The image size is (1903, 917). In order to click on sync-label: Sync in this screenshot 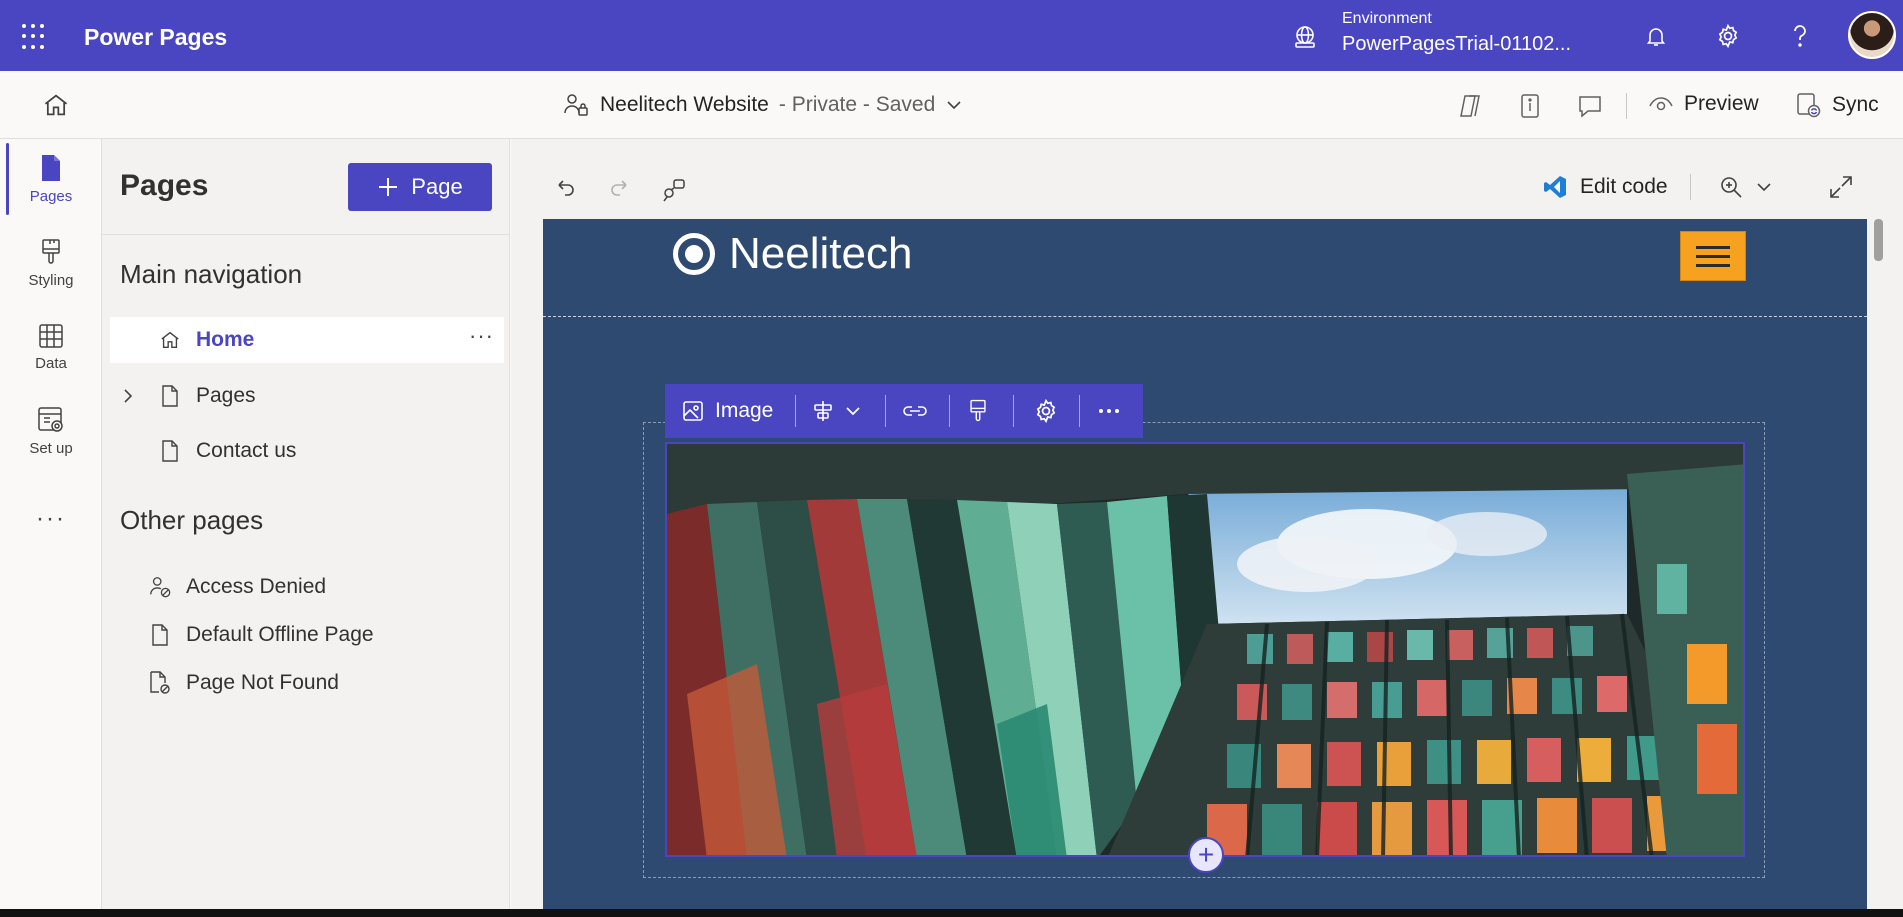, I will do `click(1855, 104)`.